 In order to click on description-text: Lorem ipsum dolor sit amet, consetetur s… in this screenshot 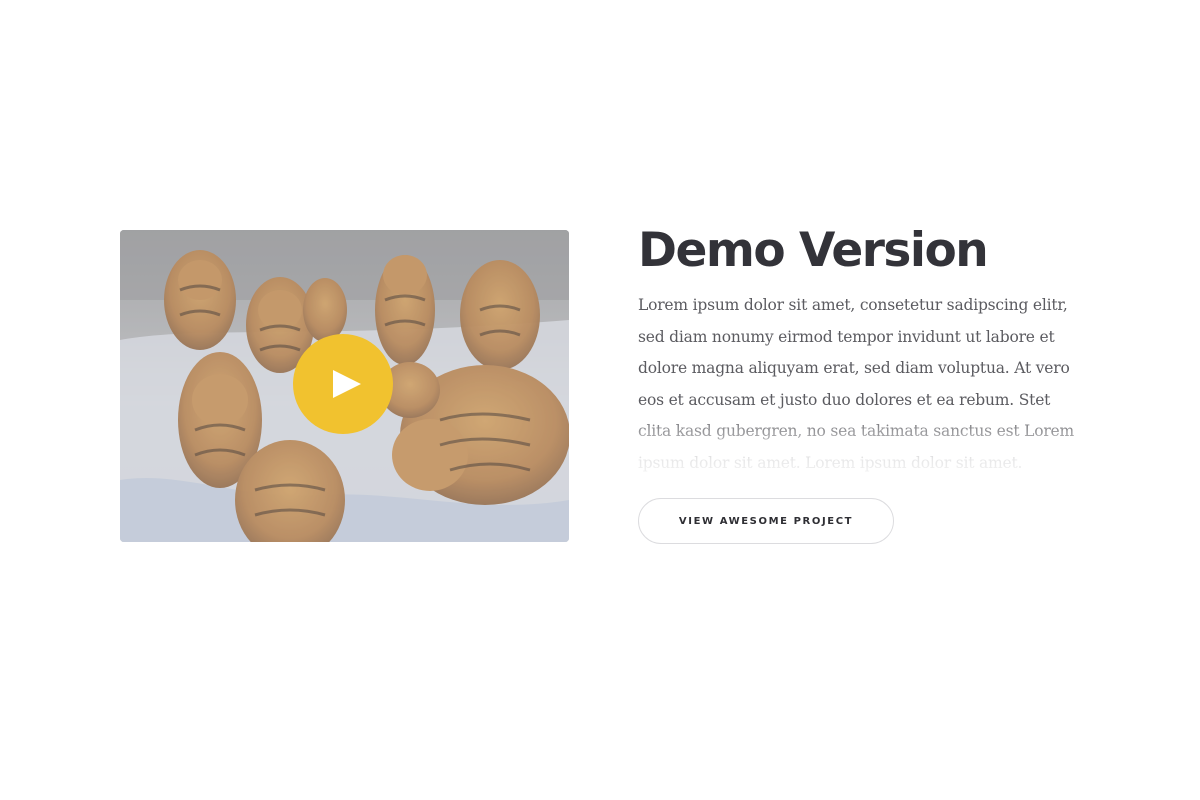, I will do `click(860, 384)`.